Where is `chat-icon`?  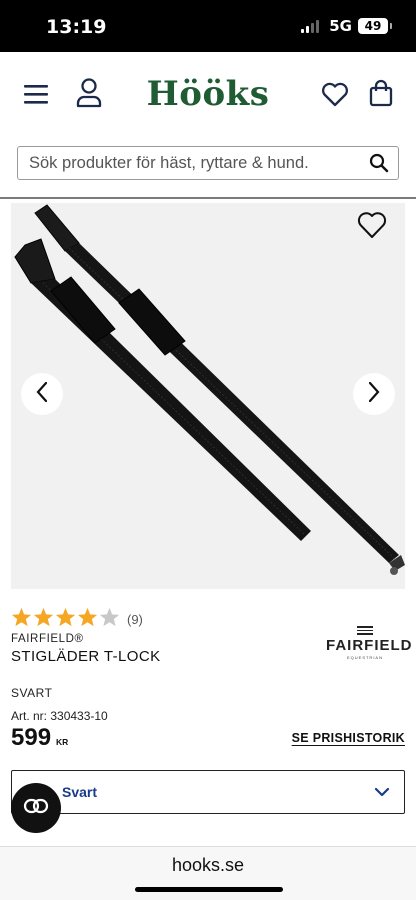 chat-icon is located at coordinates (36, 808).